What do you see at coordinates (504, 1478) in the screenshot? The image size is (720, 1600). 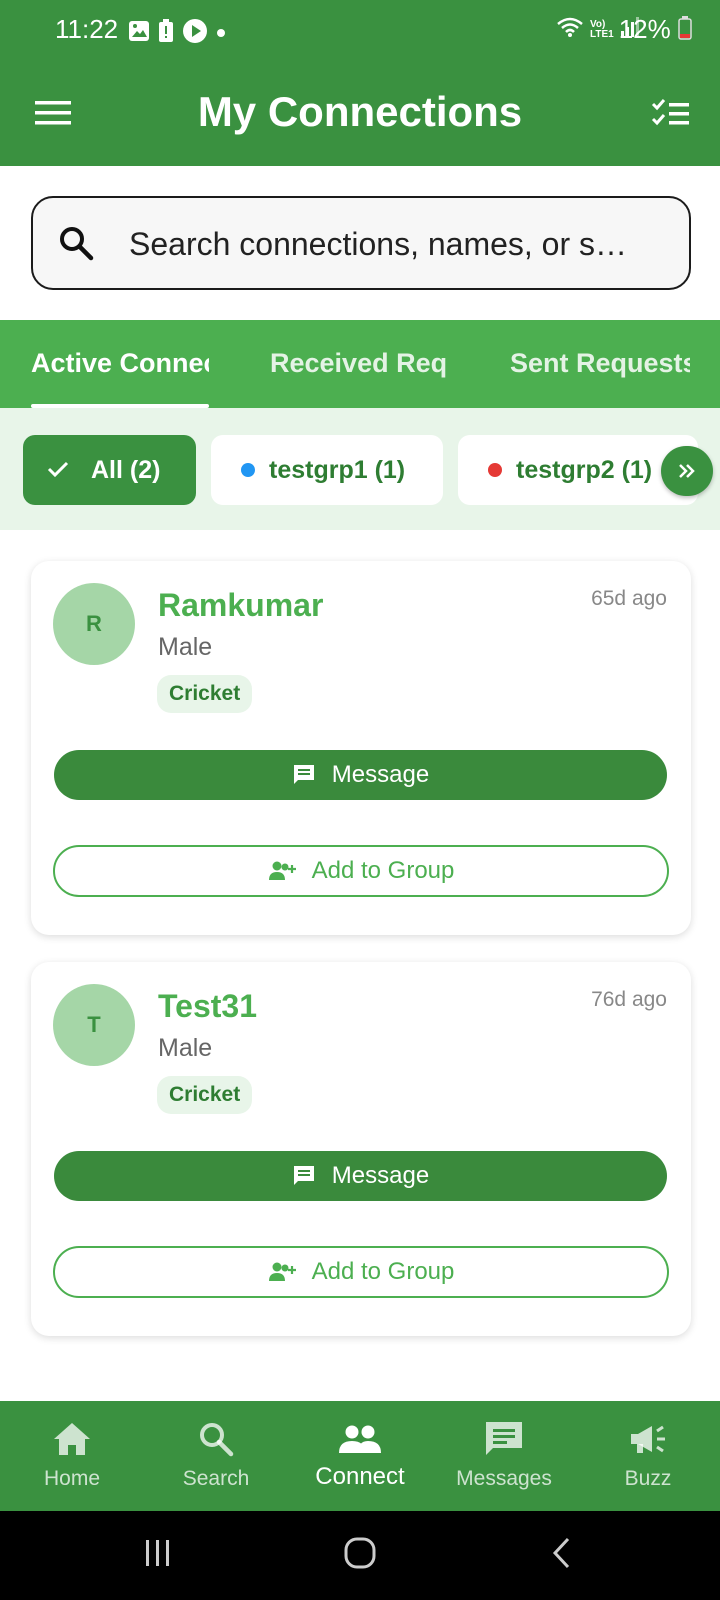 I see `nav-label: Messages` at bounding box center [504, 1478].